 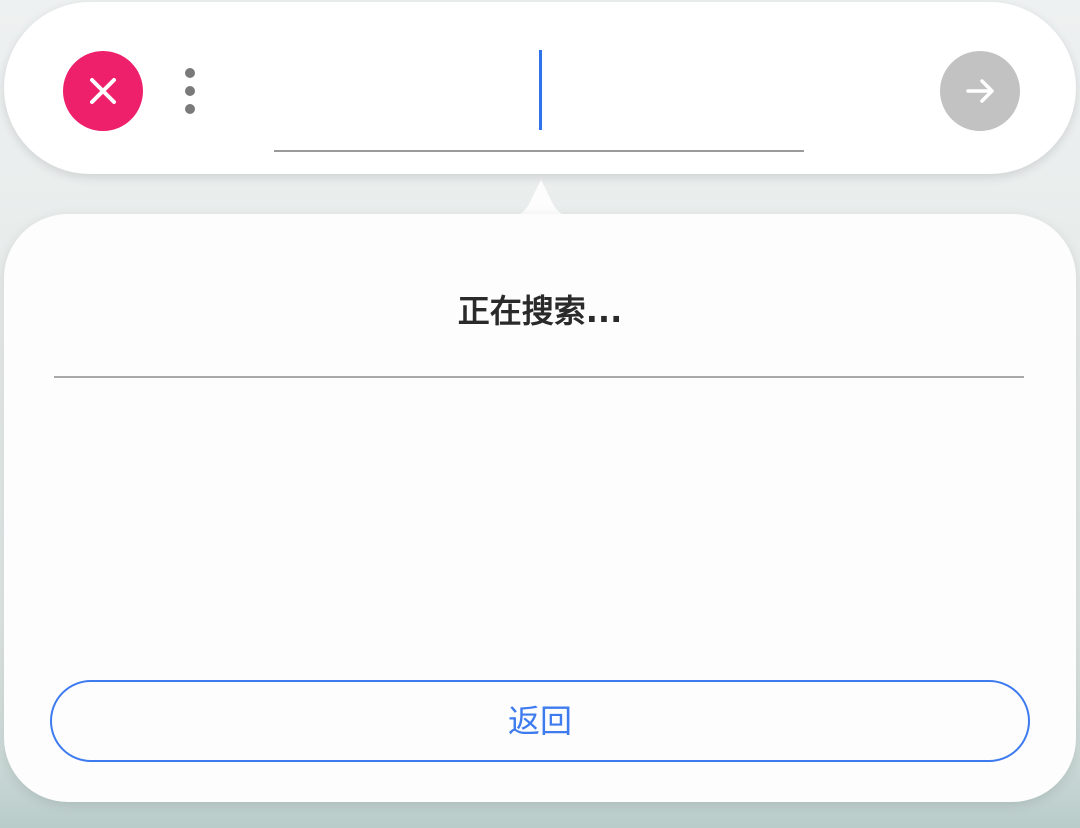 I want to click on text-caret, so click(x=540, y=90).